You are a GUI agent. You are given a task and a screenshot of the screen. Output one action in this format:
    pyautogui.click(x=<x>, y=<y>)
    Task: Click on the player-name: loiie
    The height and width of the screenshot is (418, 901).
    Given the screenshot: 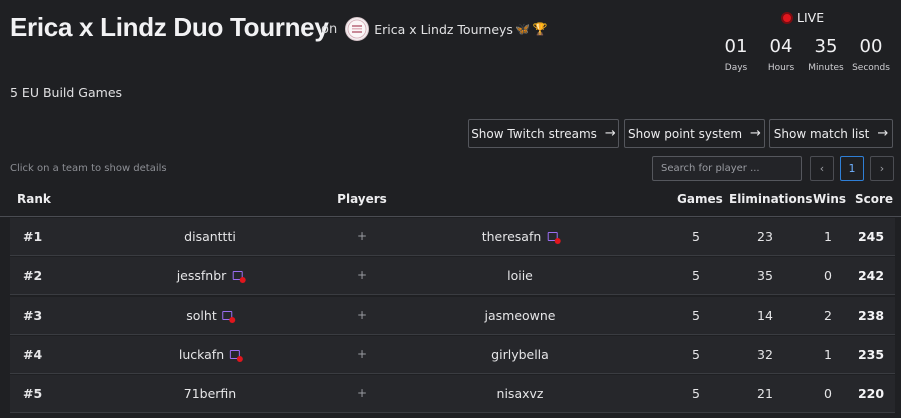 What is the action you would take?
    pyautogui.click(x=520, y=275)
    